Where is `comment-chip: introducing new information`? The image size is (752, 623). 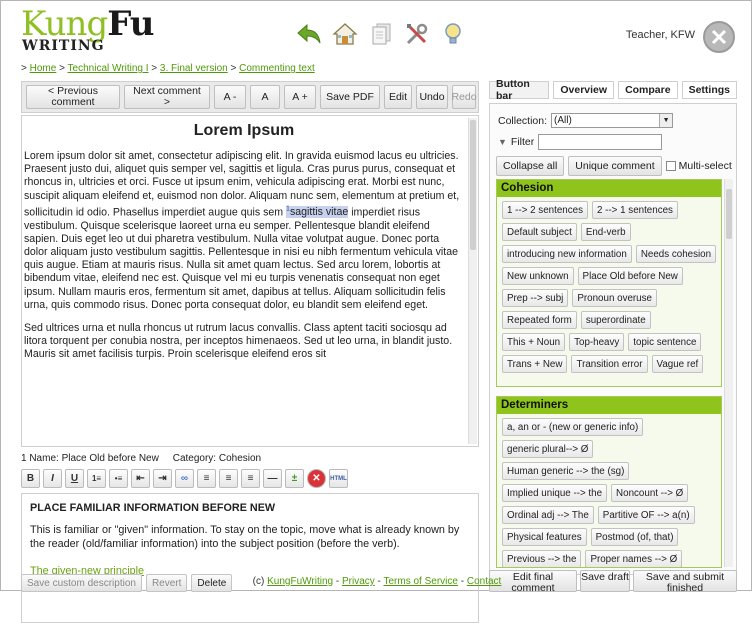 comment-chip: introducing new information is located at coordinates (567, 254).